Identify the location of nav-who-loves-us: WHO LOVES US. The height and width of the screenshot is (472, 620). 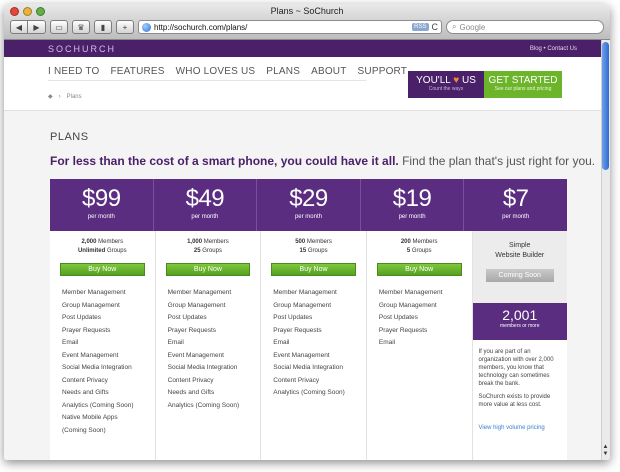
(216, 71).